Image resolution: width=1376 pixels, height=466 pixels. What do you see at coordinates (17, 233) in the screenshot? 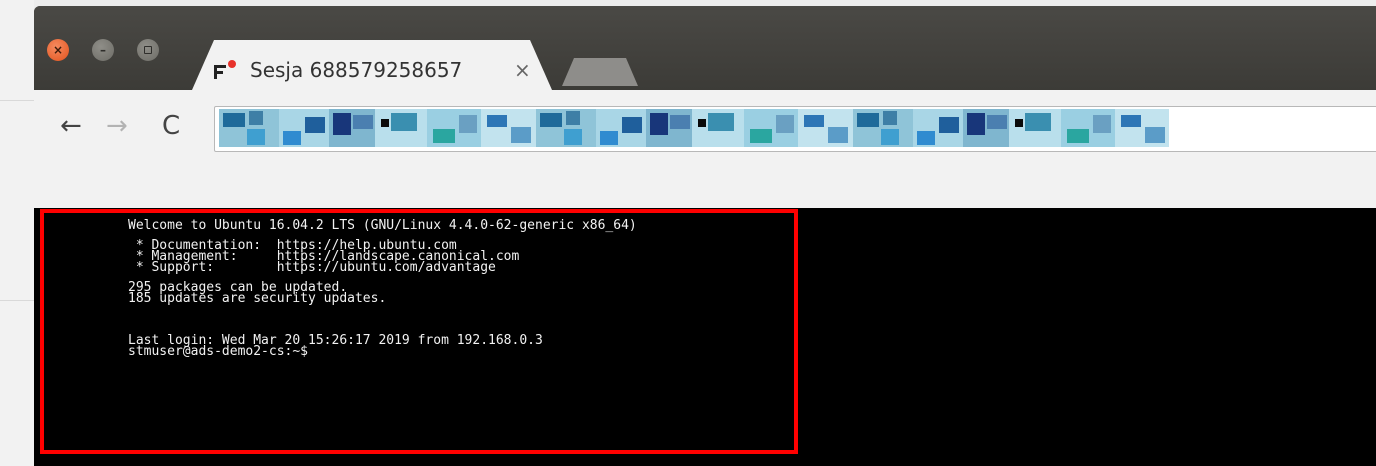
I see `desktop-edge` at bounding box center [17, 233].